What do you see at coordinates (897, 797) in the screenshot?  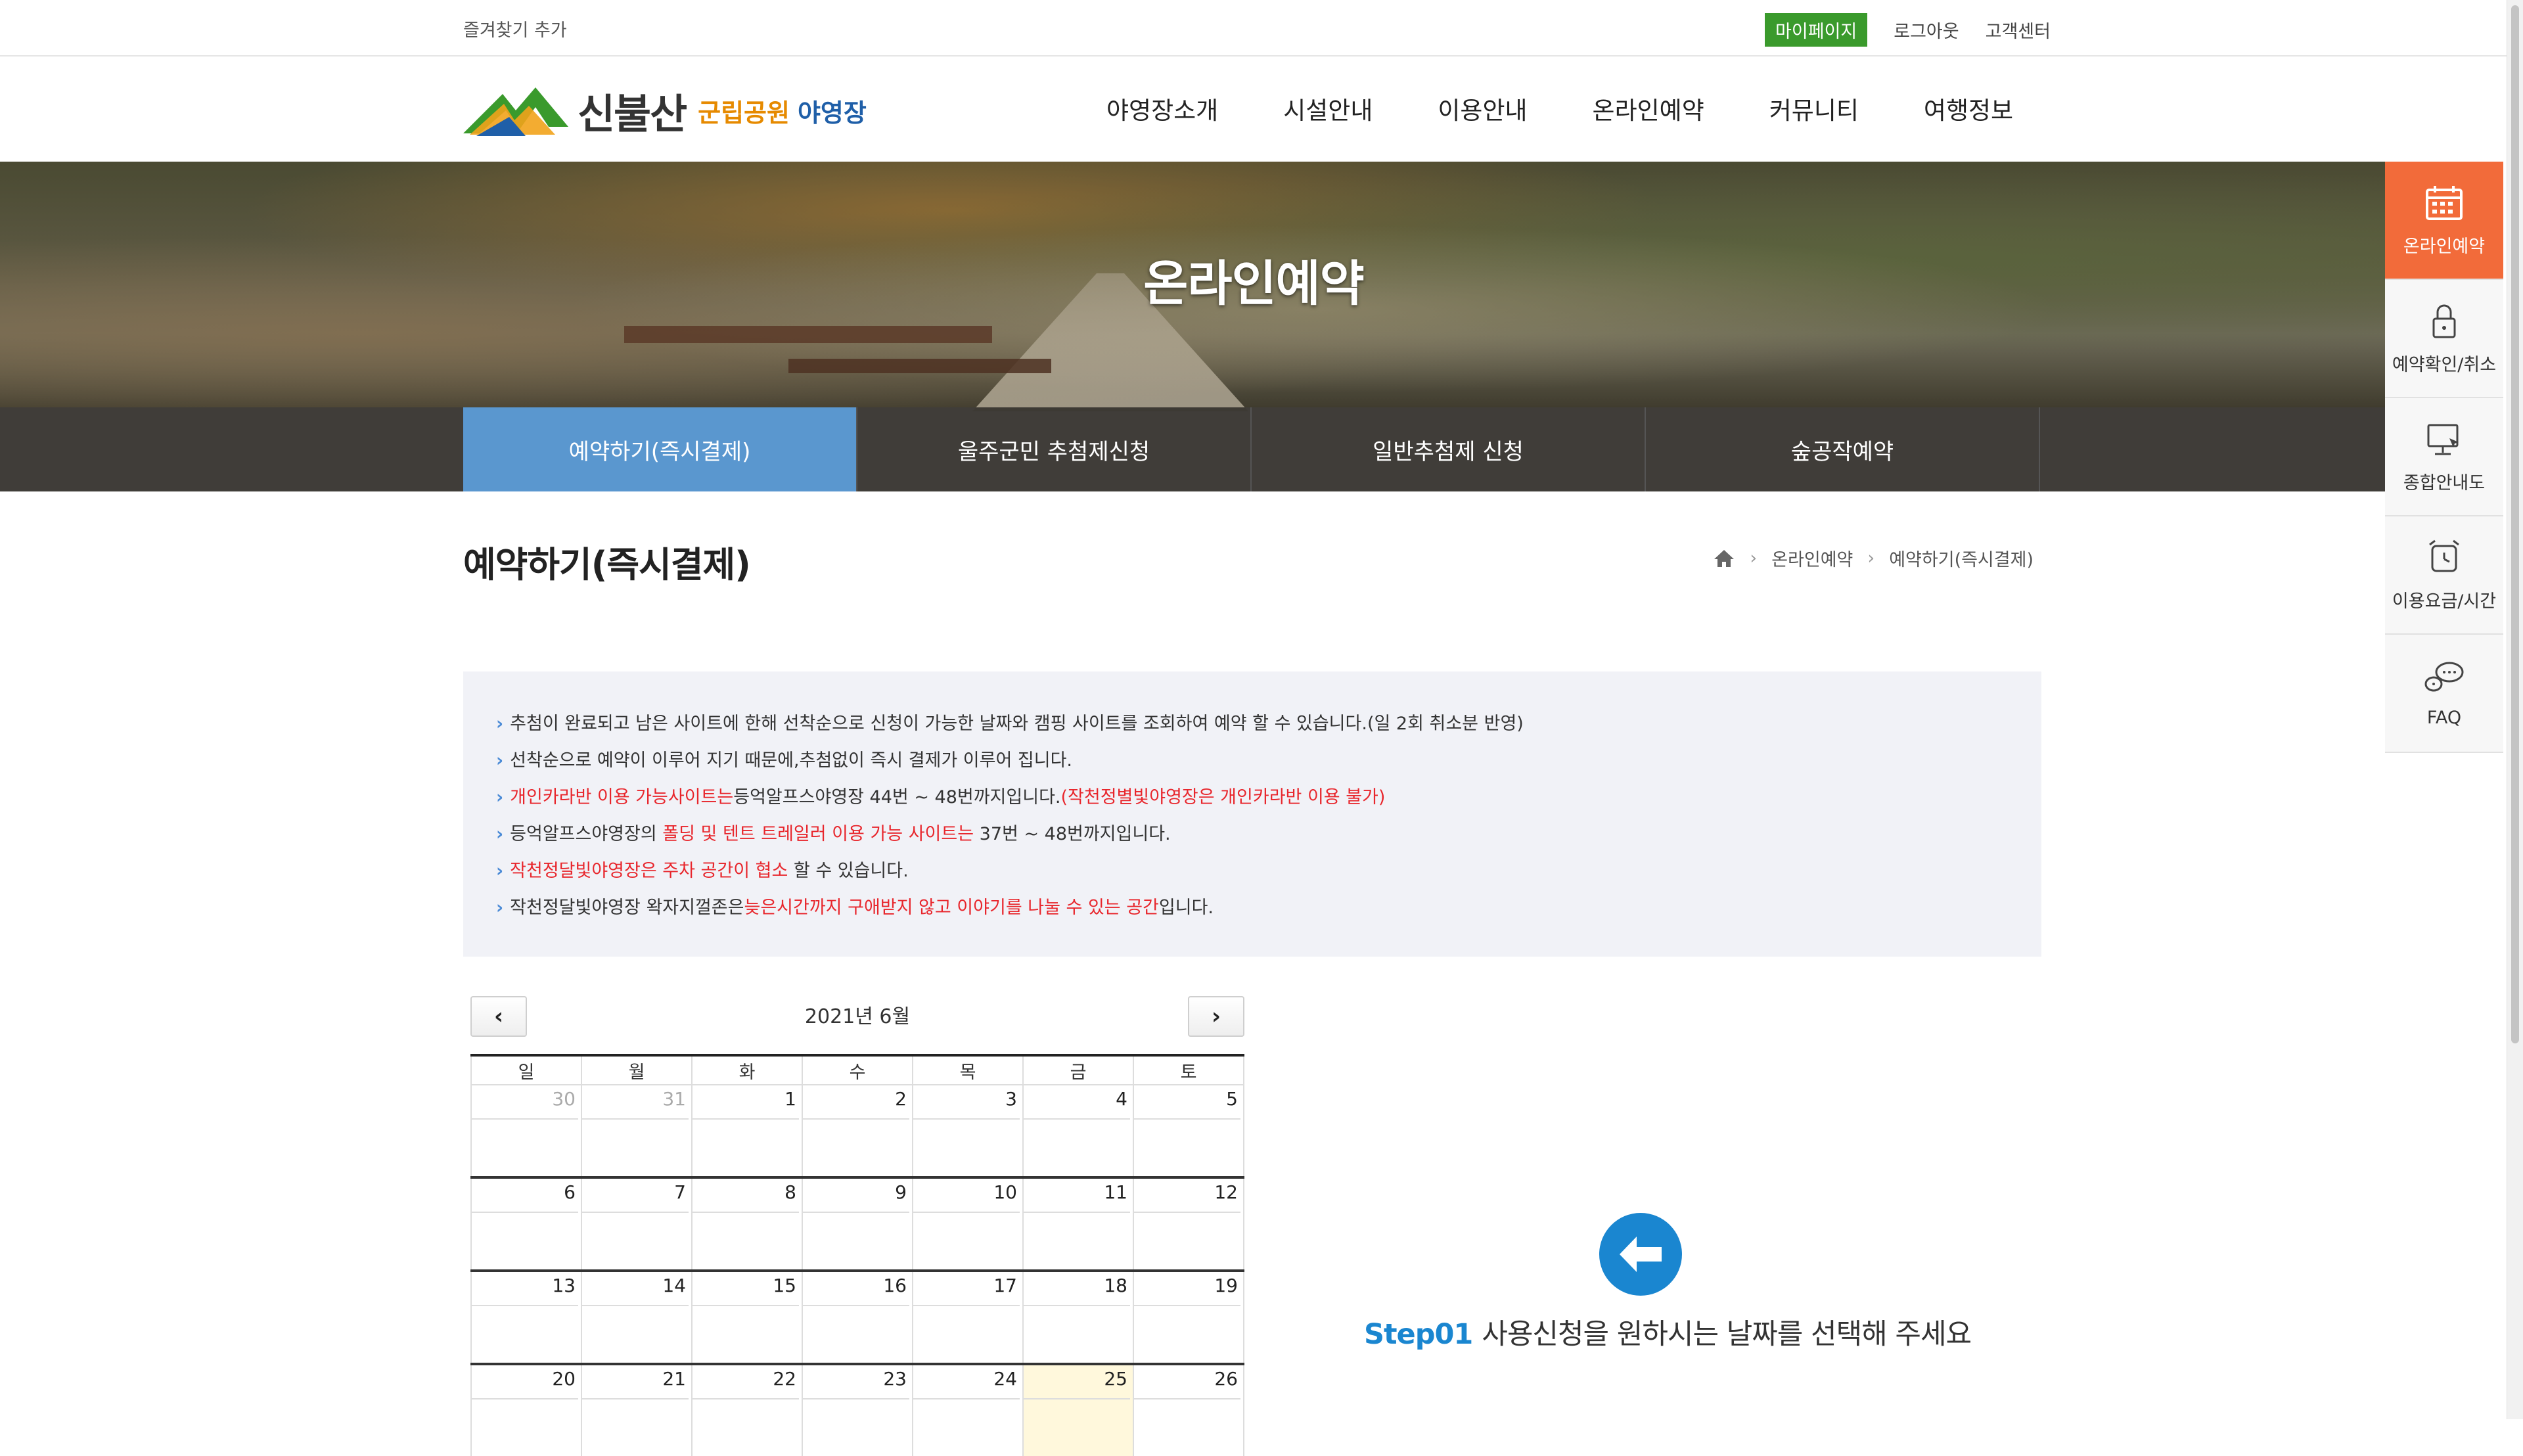 I see `notice-text: 등억알프스야영장 44번 ~ 48번까지입니다.` at bounding box center [897, 797].